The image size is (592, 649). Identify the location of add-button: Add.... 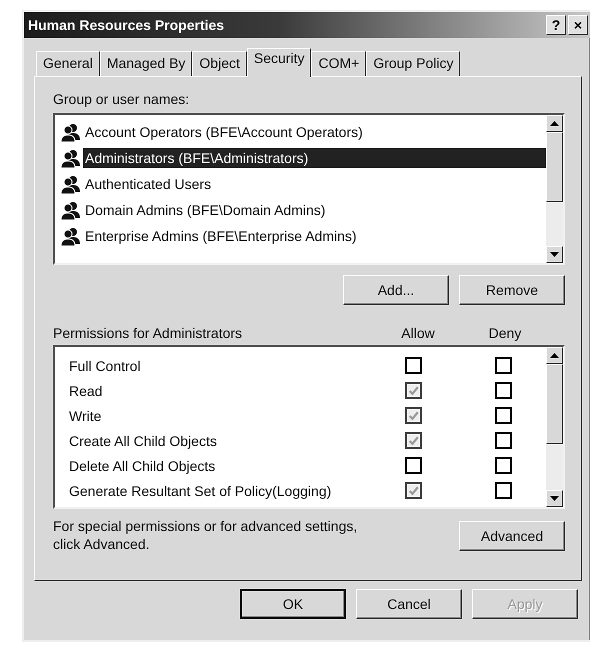
(396, 290).